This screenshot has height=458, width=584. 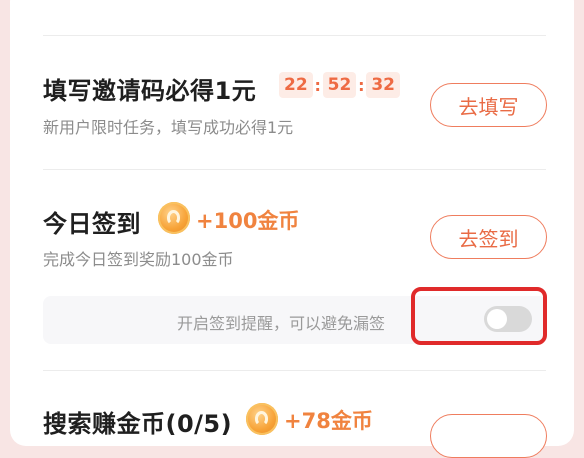 I want to click on timer-seconds: 32, so click(x=383, y=85).